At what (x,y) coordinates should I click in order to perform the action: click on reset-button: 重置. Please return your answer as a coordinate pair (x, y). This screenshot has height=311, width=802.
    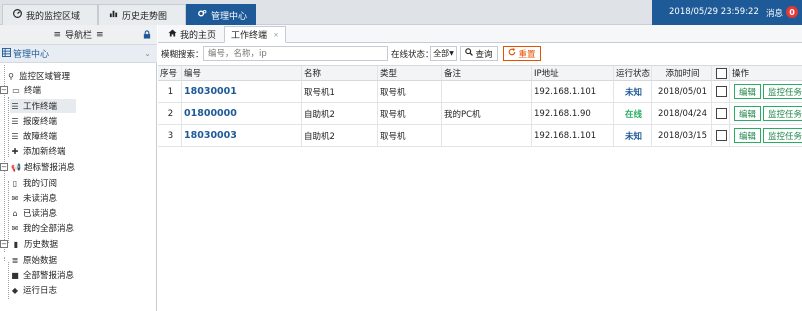
    Looking at the image, I should click on (522, 53).